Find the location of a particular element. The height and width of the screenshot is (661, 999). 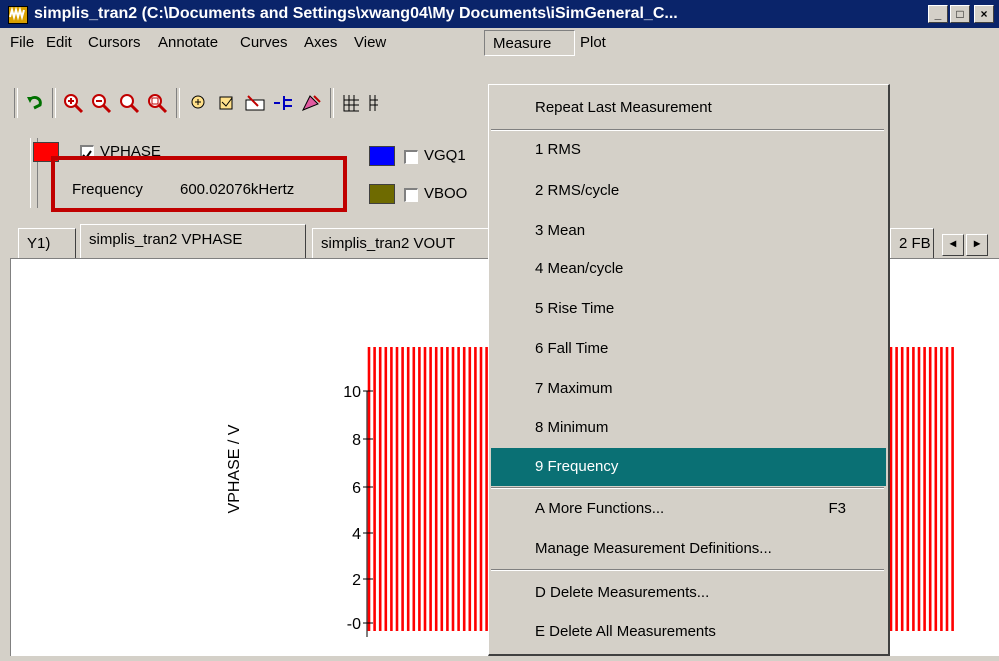

tab-vout: simplis_tran2 VOUT is located at coordinates (402, 243).